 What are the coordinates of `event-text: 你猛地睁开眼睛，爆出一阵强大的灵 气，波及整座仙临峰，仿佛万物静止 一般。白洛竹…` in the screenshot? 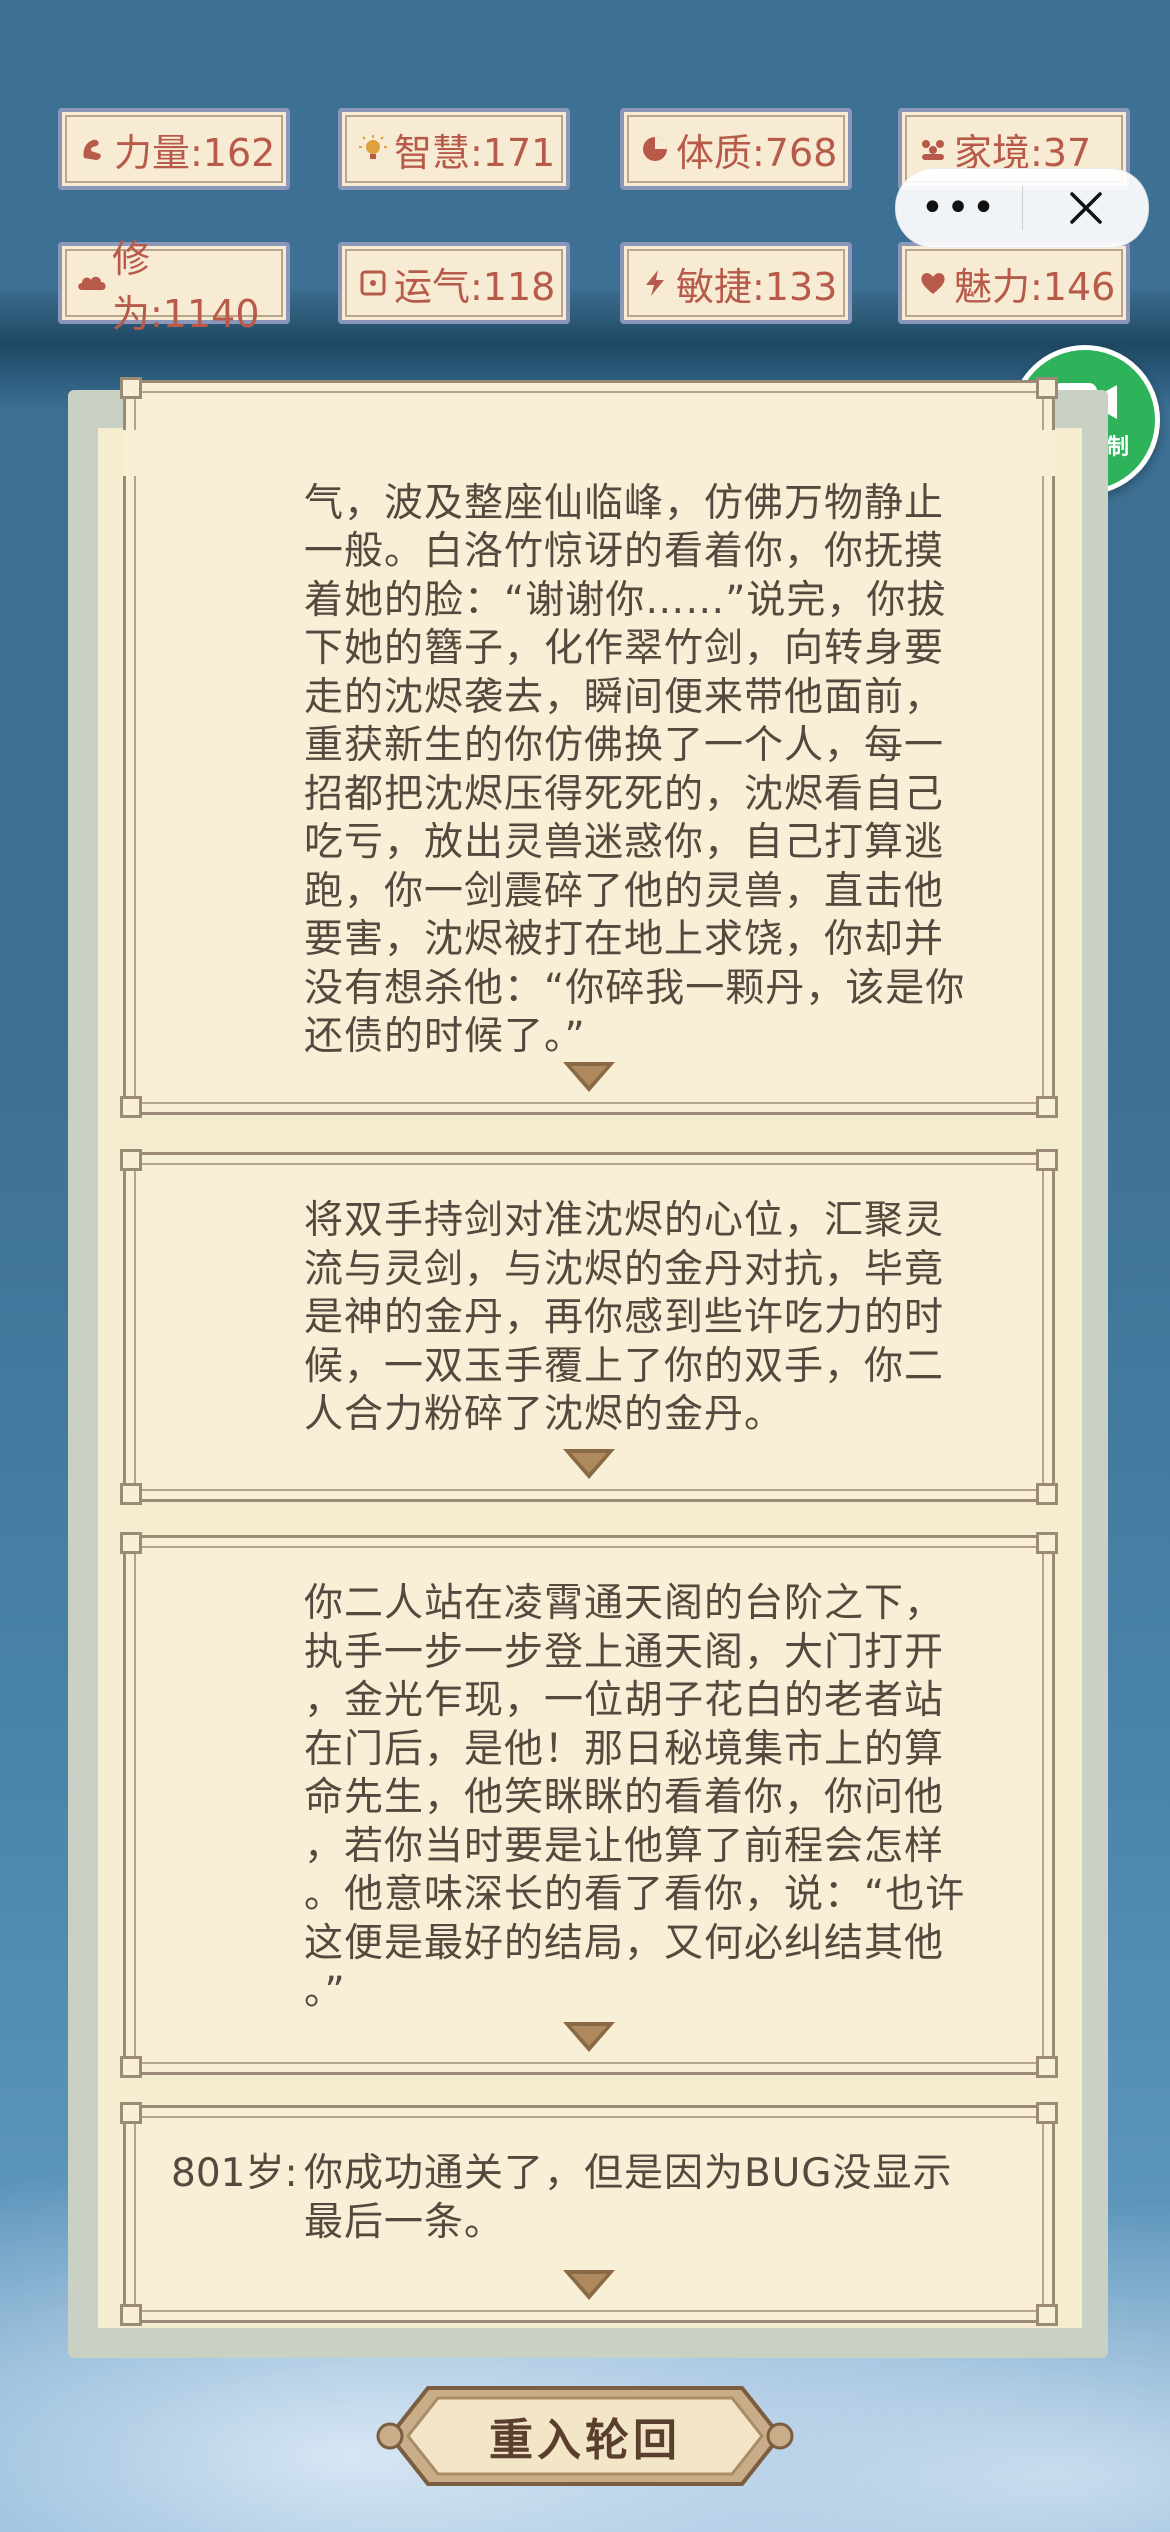 It's located at (635, 745).